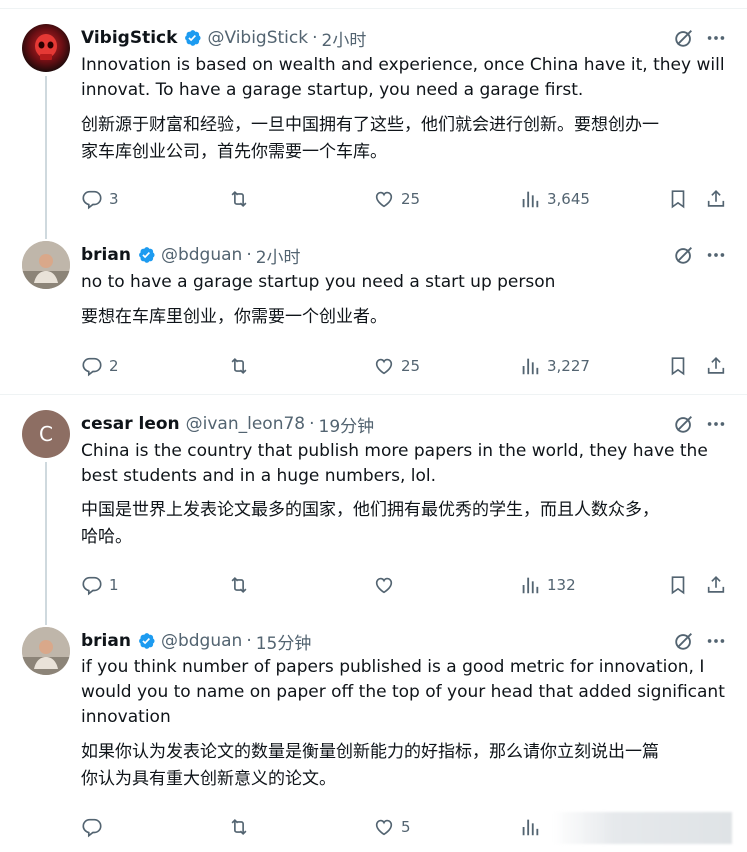  I want to click on timestamp: 19分钟, so click(347, 424).